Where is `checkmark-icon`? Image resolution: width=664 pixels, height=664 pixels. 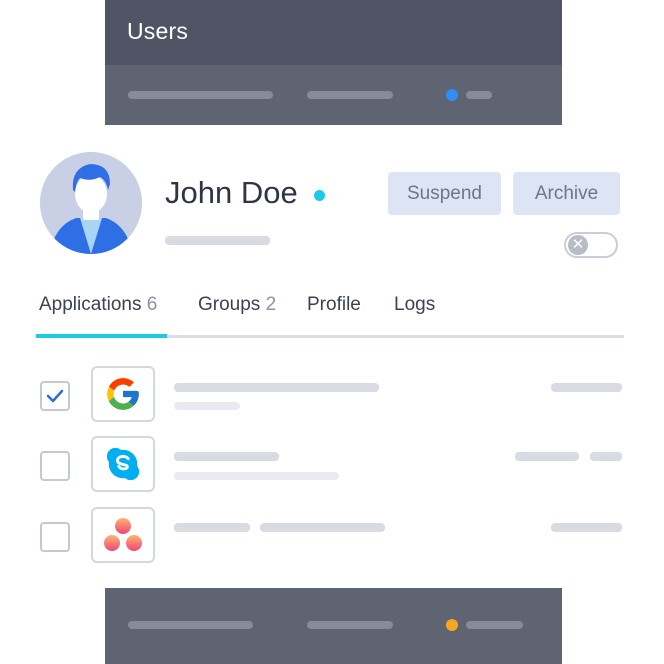 checkmark-icon is located at coordinates (55, 396).